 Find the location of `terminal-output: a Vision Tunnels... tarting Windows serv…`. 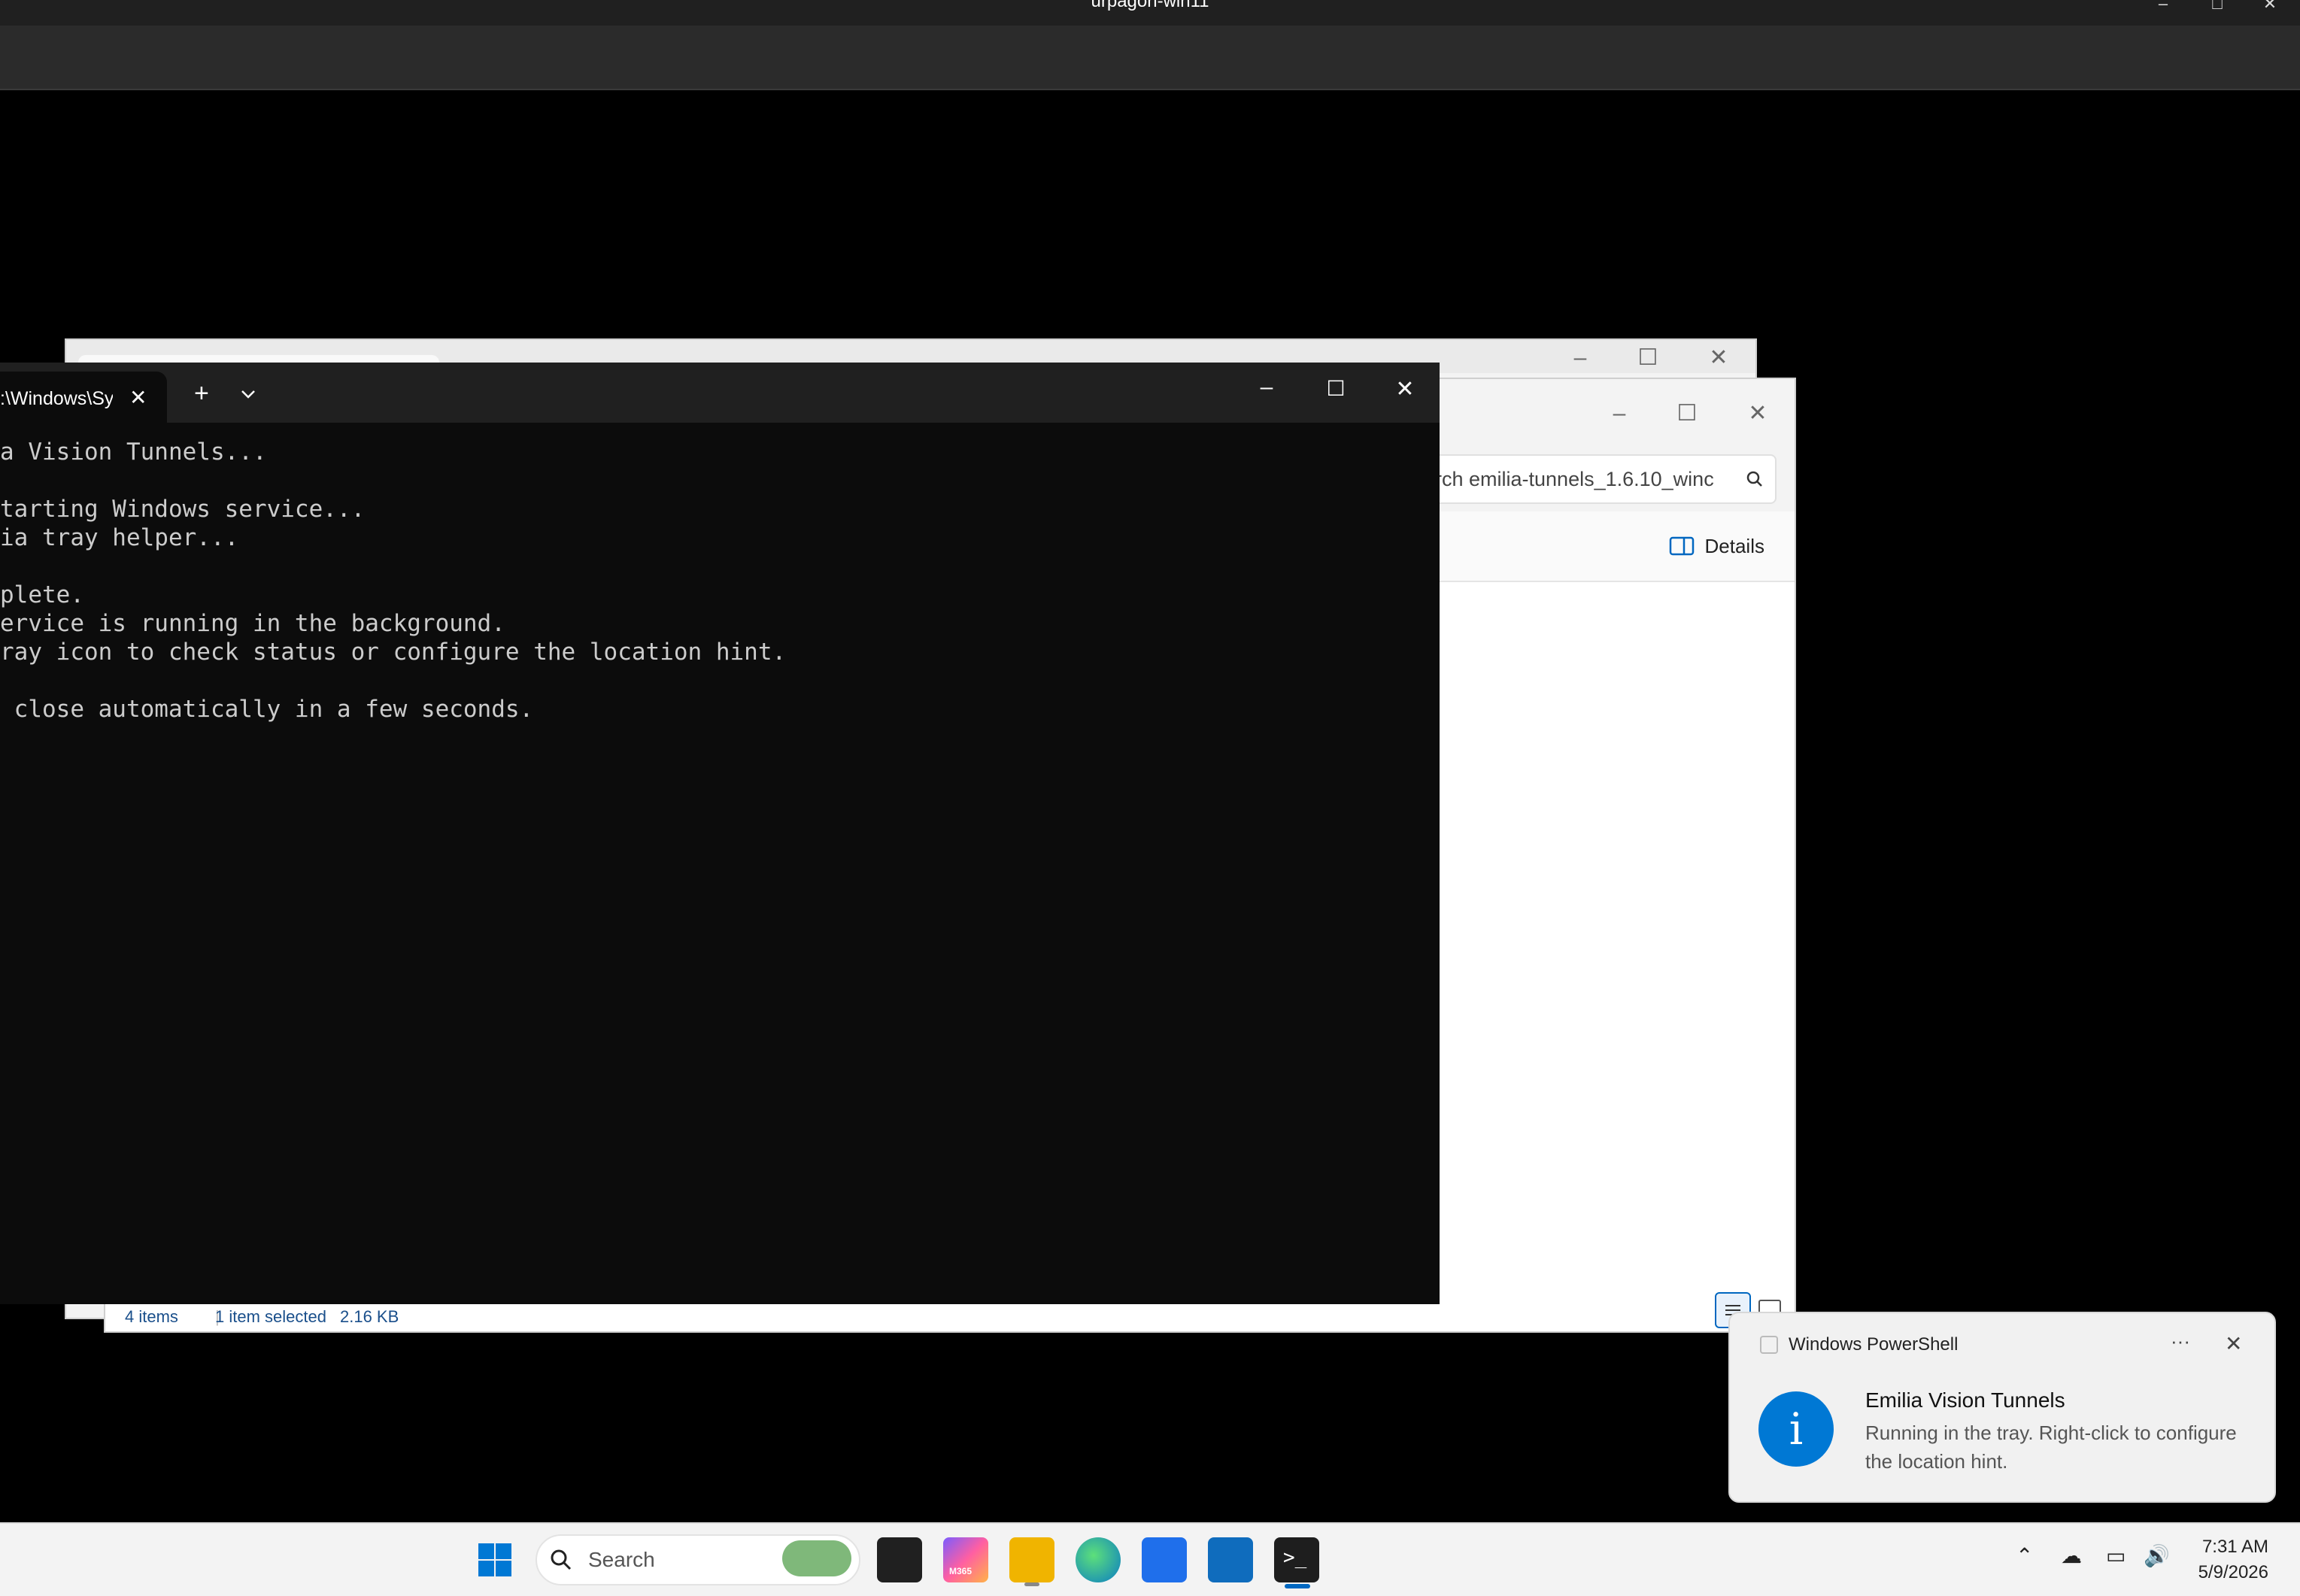

terminal-output: a Vision Tunnels... tarting Windows serv… is located at coordinates (393, 580).